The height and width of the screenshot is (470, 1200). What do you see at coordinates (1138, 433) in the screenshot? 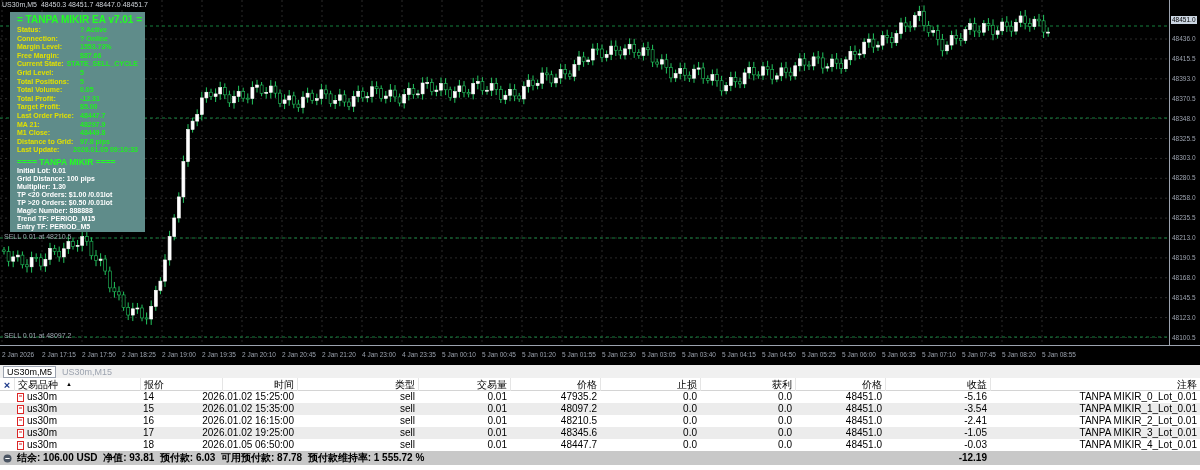
I see `table-cell: TANPA MIKIR_3_Lot_0.01` at bounding box center [1138, 433].